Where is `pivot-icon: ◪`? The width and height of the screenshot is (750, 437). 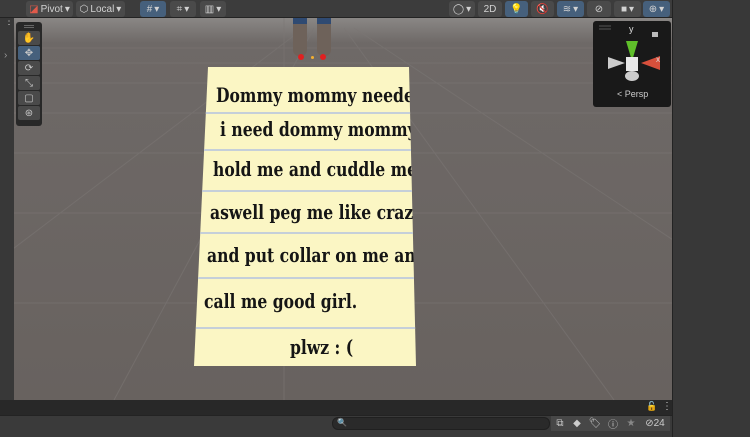
pivot-icon: ◪ is located at coordinates (34, 9).